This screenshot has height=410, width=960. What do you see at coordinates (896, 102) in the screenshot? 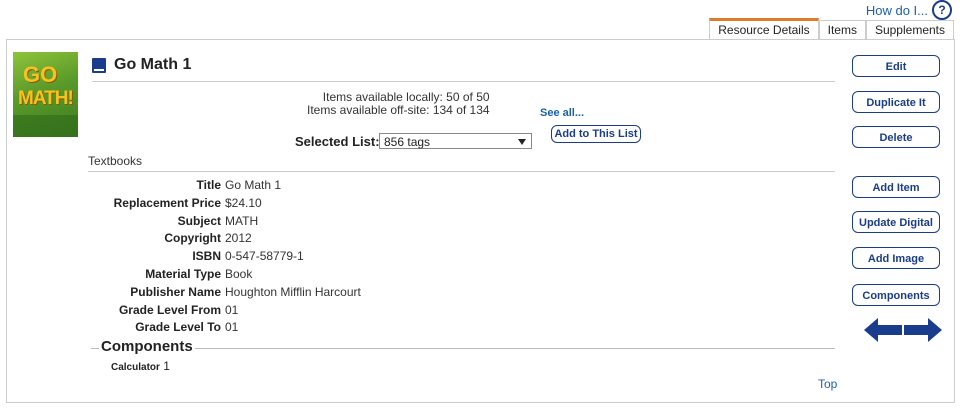
I see `duplicate-button: Duplicate It` at bounding box center [896, 102].